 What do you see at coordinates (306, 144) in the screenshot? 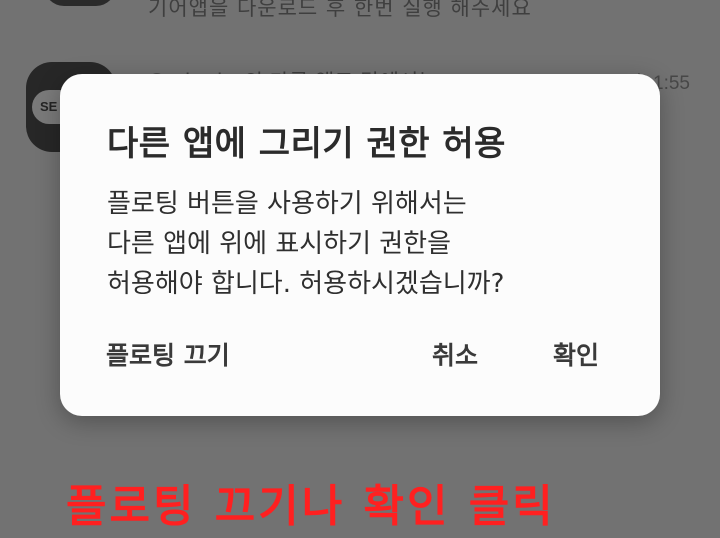
I see `dialog-title: 다른 앱에 그리기 권한 허용` at bounding box center [306, 144].